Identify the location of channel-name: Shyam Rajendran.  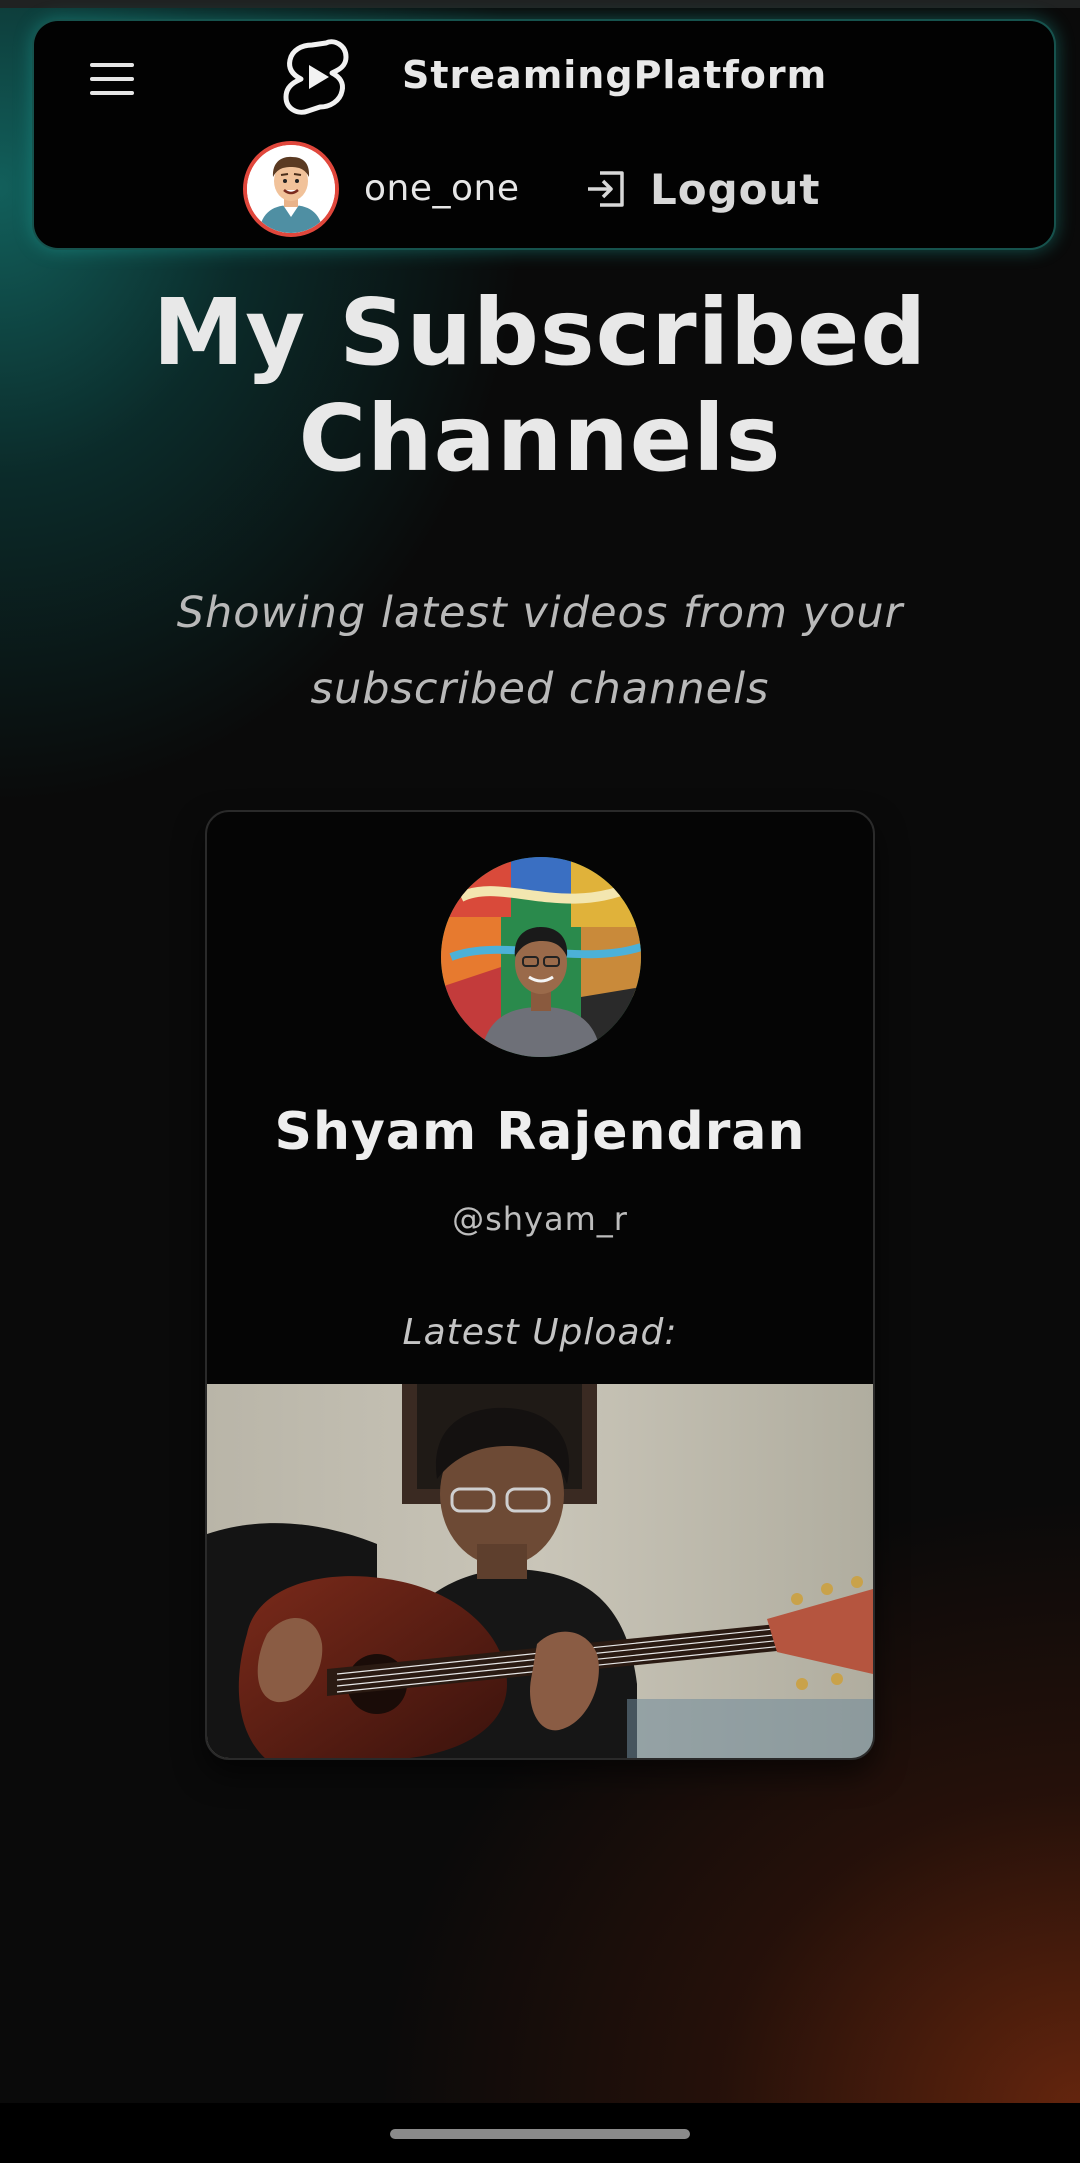
(540, 1132).